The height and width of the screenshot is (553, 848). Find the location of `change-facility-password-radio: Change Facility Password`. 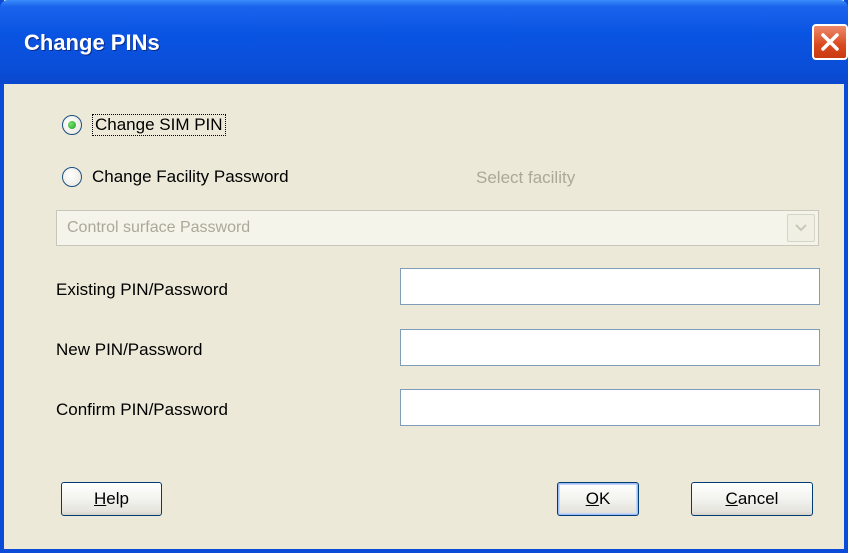

change-facility-password-radio: Change Facility Password is located at coordinates (175, 177).